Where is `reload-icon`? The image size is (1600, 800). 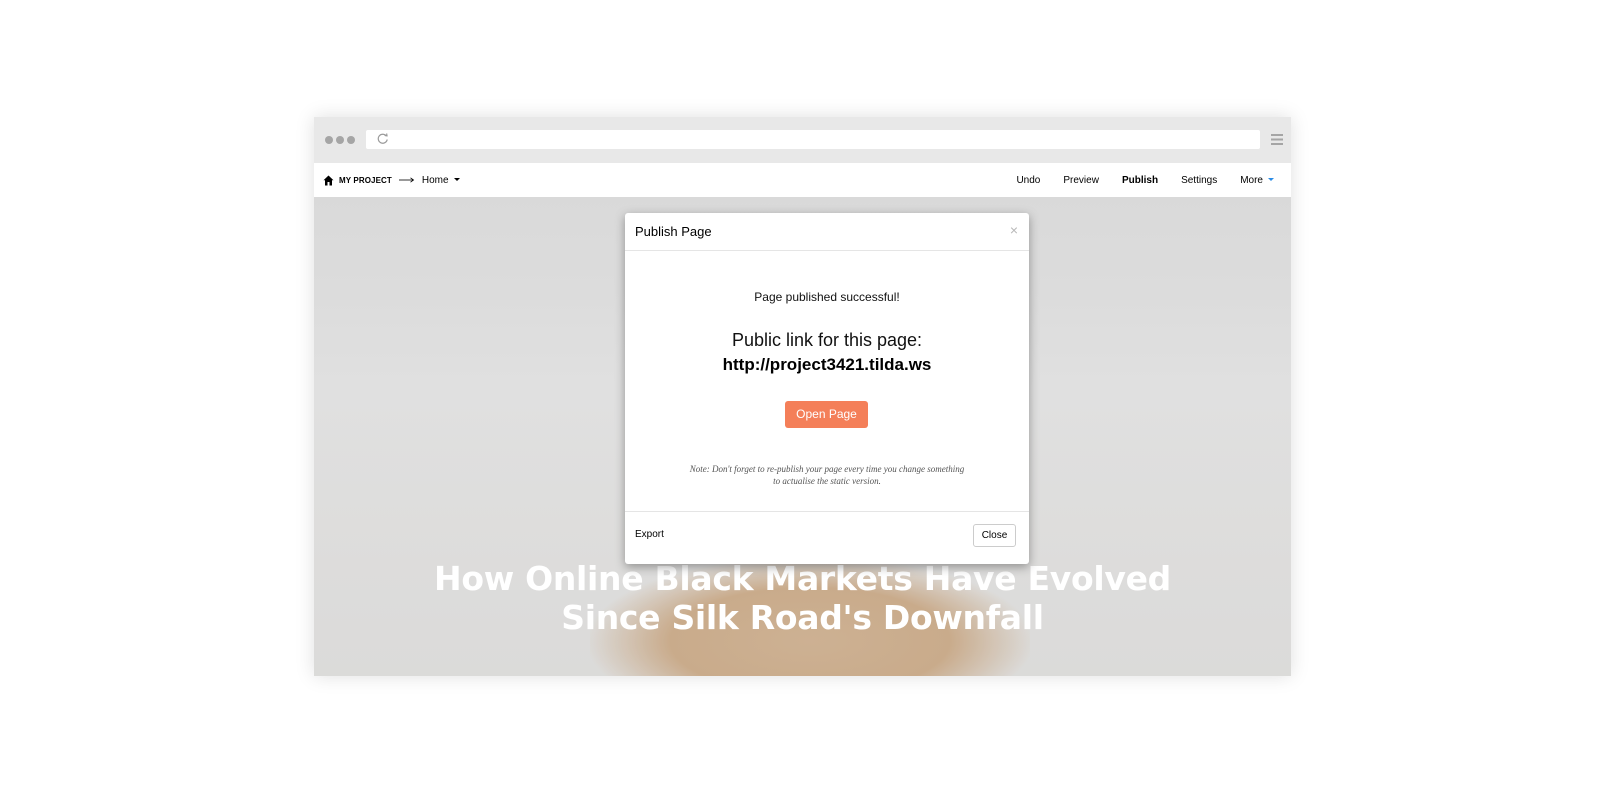 reload-icon is located at coordinates (383, 139).